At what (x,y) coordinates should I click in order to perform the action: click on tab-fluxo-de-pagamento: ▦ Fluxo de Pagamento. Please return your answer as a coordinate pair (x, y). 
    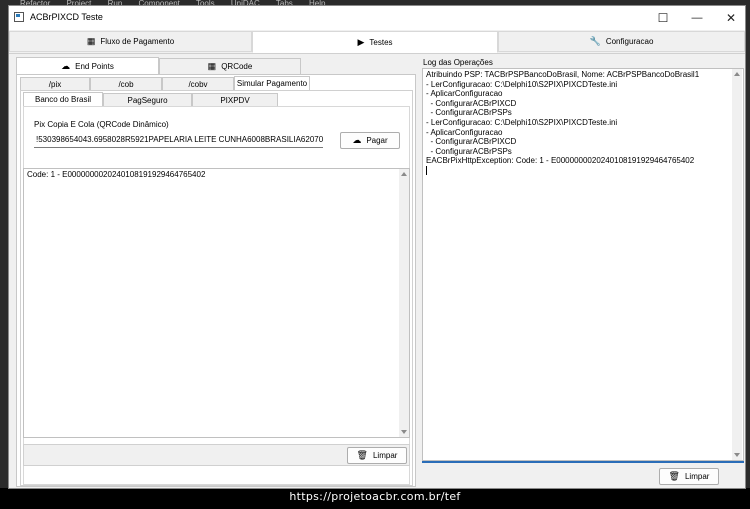
    Looking at the image, I should click on (130, 41).